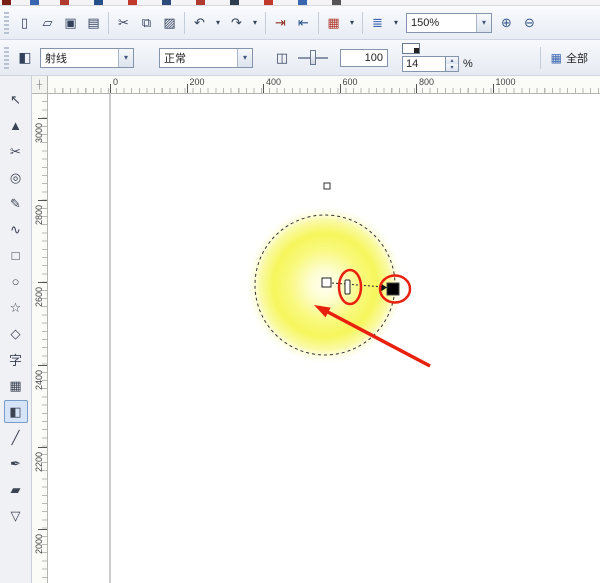  What do you see at coordinates (15, 411) in the screenshot?
I see `interactive-fill-tool: ◧` at bounding box center [15, 411].